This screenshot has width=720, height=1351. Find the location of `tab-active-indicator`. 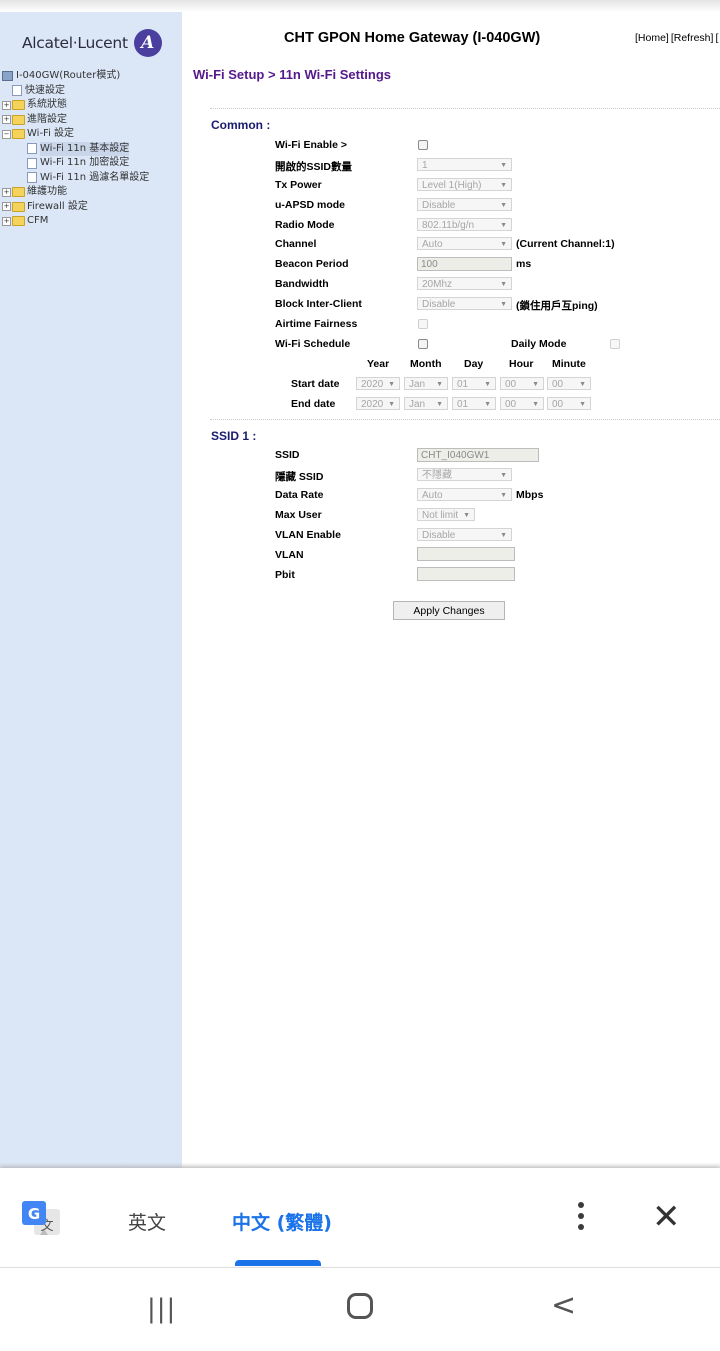

tab-active-indicator is located at coordinates (278, 1263).